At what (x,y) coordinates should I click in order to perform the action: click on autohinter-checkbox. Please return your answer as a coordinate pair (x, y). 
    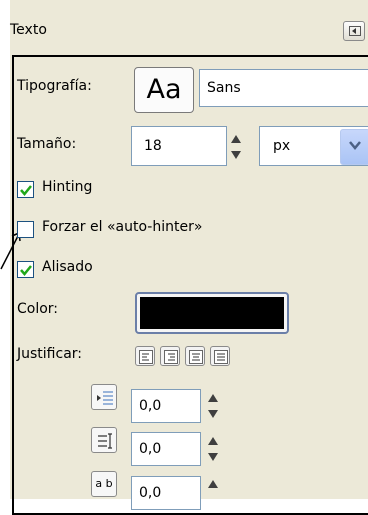
    Looking at the image, I should click on (25, 229).